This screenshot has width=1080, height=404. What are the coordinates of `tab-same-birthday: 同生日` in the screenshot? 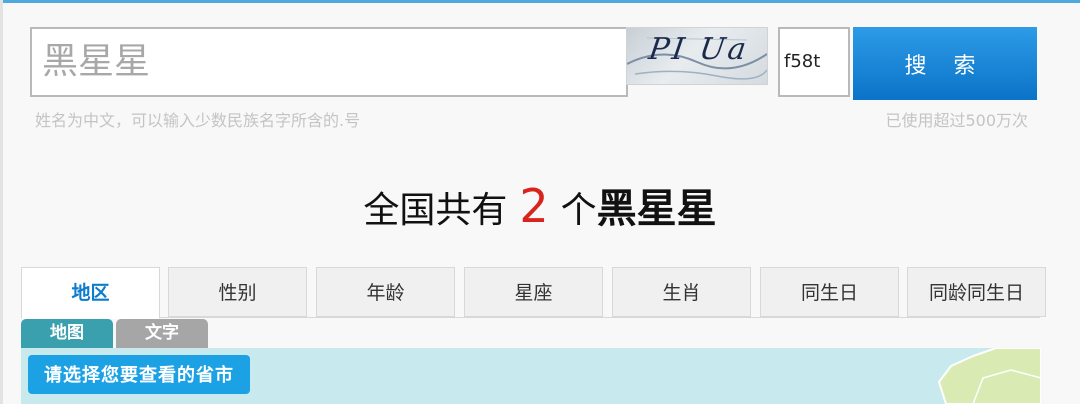 It's located at (829, 292).